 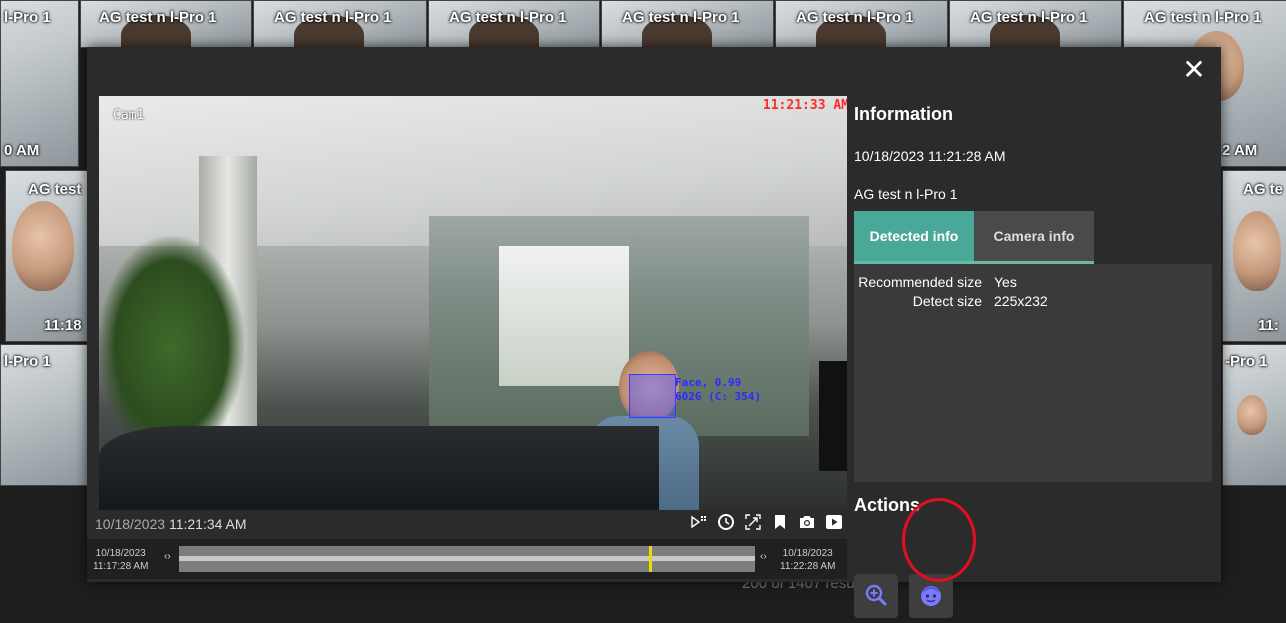 What do you see at coordinates (939, 540) in the screenshot?
I see `highlight-annotation` at bounding box center [939, 540].